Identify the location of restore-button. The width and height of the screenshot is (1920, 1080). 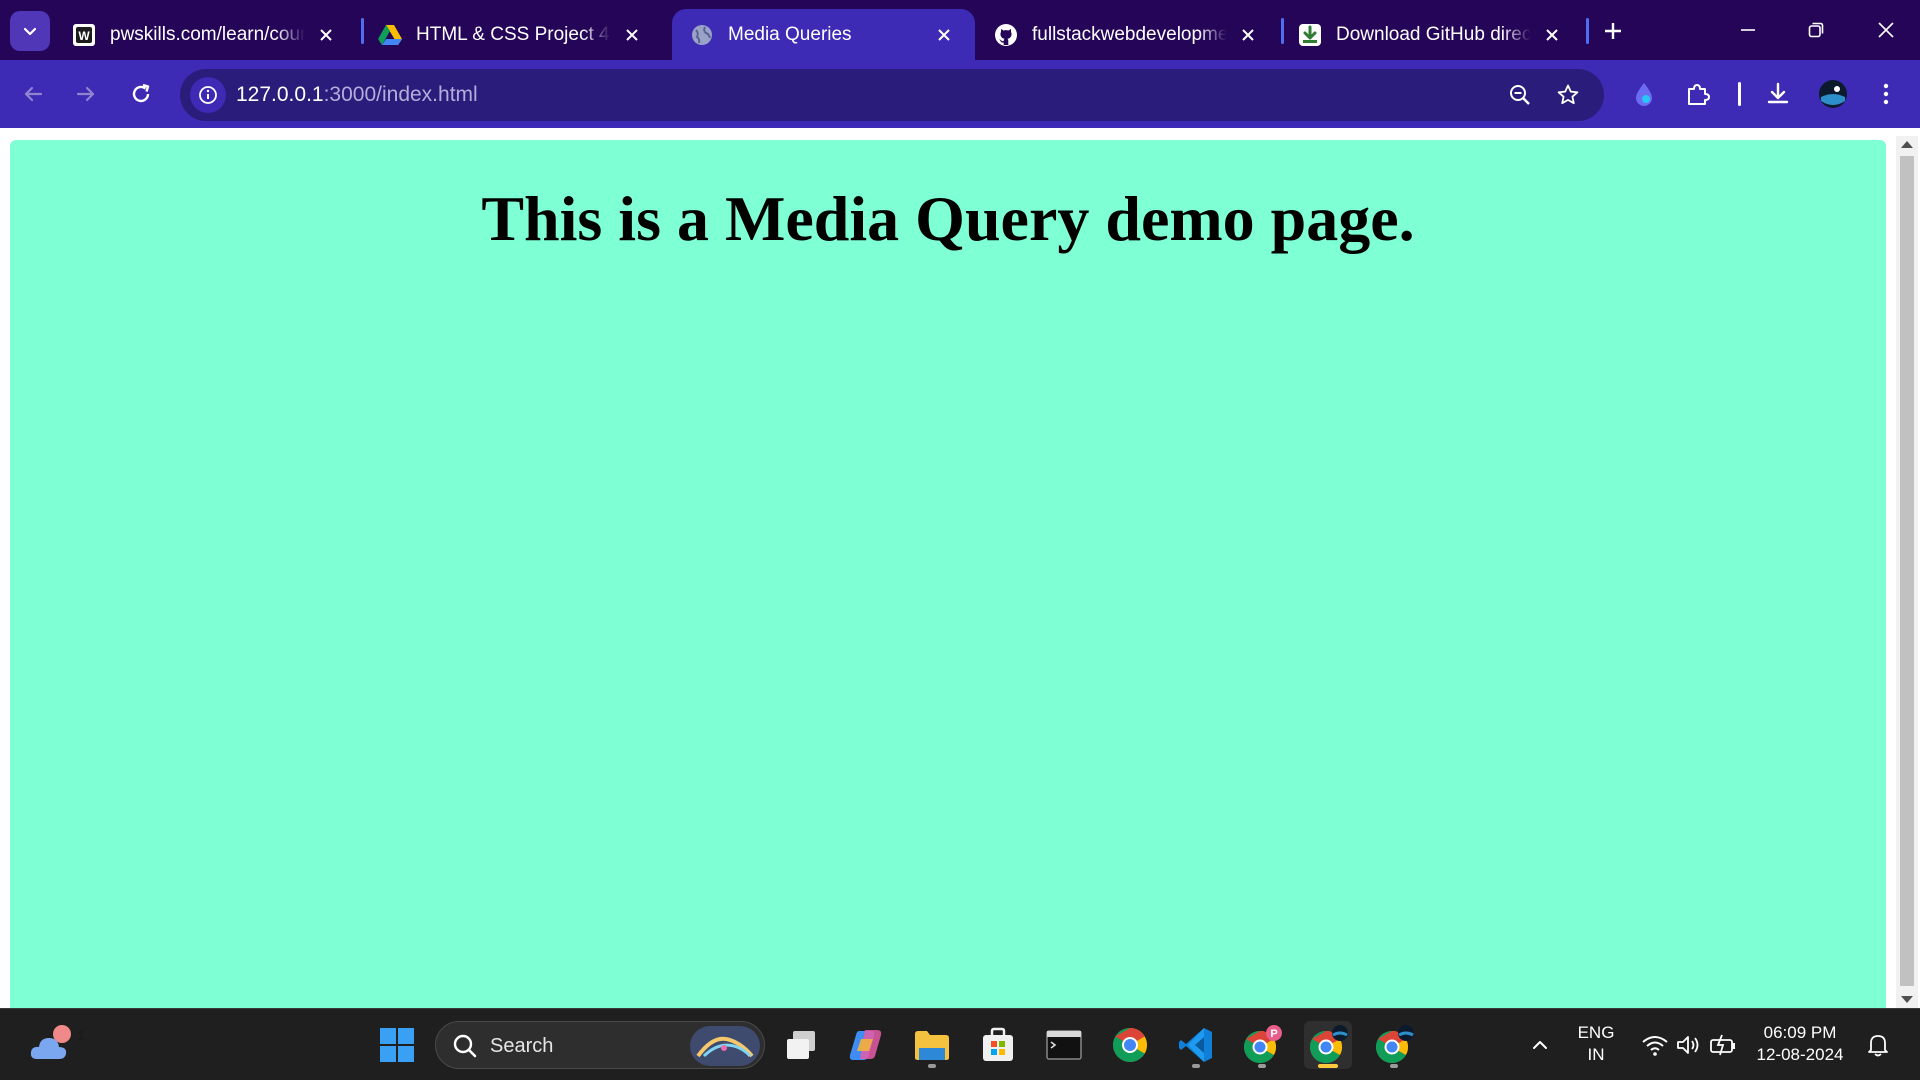
(1816, 30).